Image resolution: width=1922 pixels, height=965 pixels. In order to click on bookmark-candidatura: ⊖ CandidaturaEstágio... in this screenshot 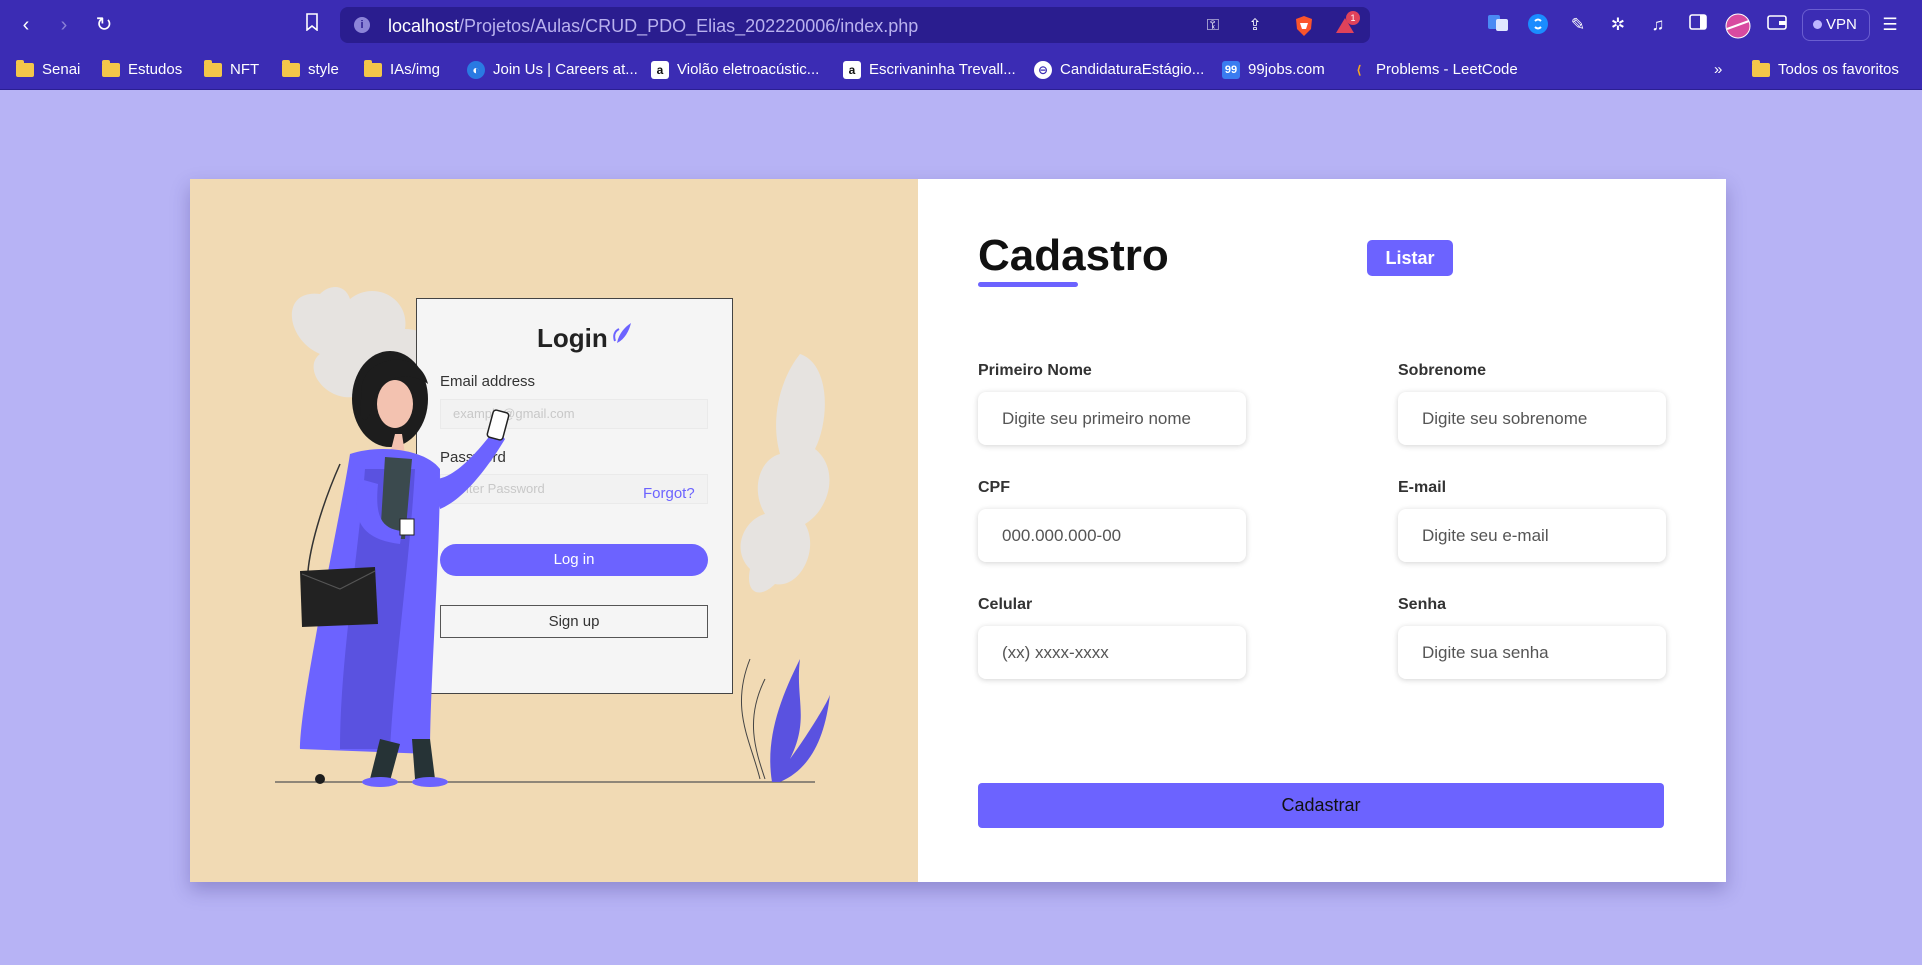, I will do `click(1119, 70)`.